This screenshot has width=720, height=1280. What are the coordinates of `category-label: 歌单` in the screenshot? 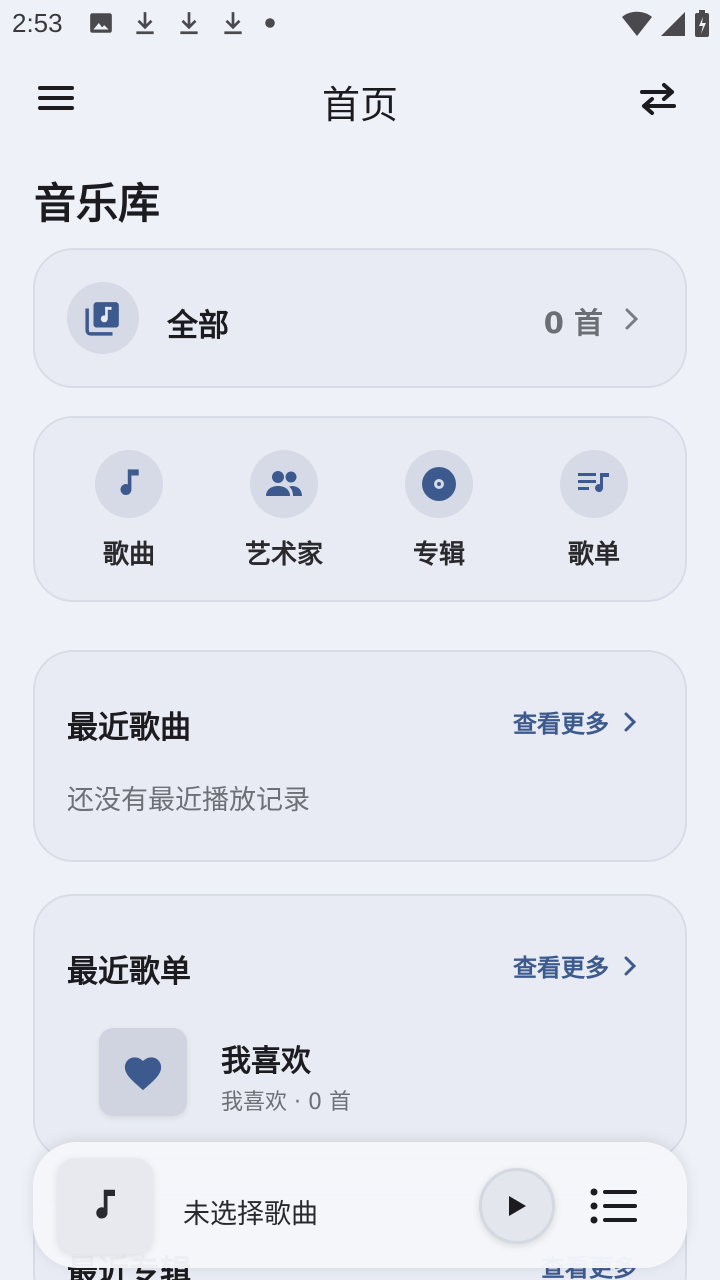 It's located at (593, 555).